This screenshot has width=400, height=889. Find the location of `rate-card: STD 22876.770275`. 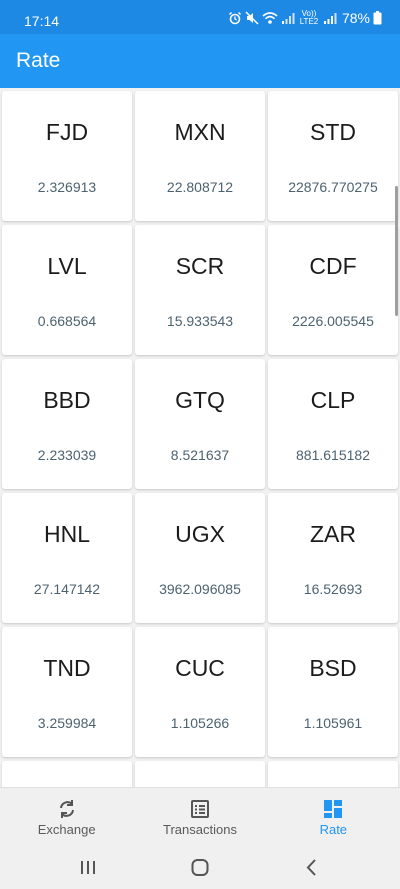

rate-card: STD 22876.770275 is located at coordinates (333, 156).